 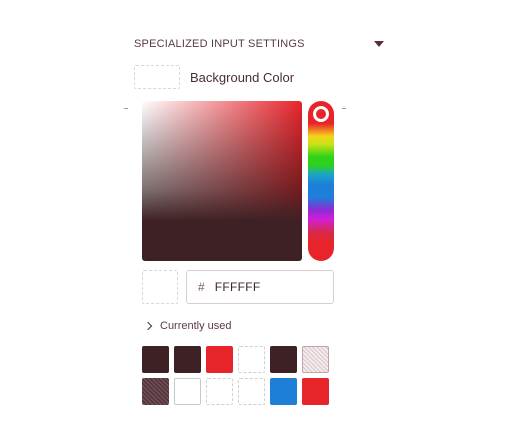 I want to click on hue-slider, so click(x=321, y=181).